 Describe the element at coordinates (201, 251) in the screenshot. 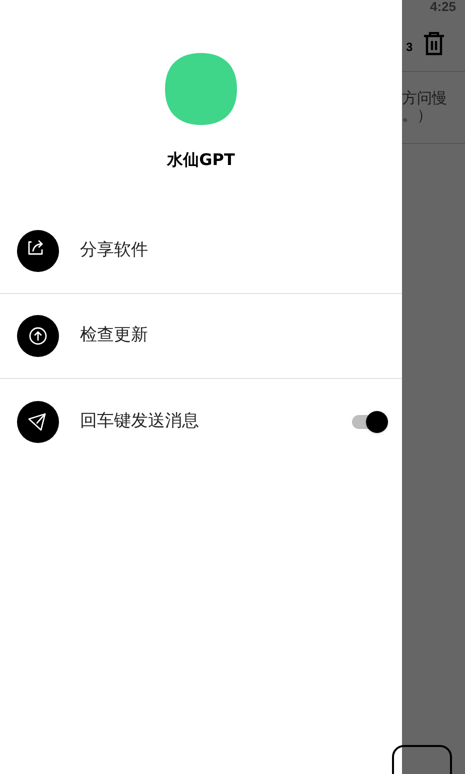

I see `menu-item: 分享软件` at that location.